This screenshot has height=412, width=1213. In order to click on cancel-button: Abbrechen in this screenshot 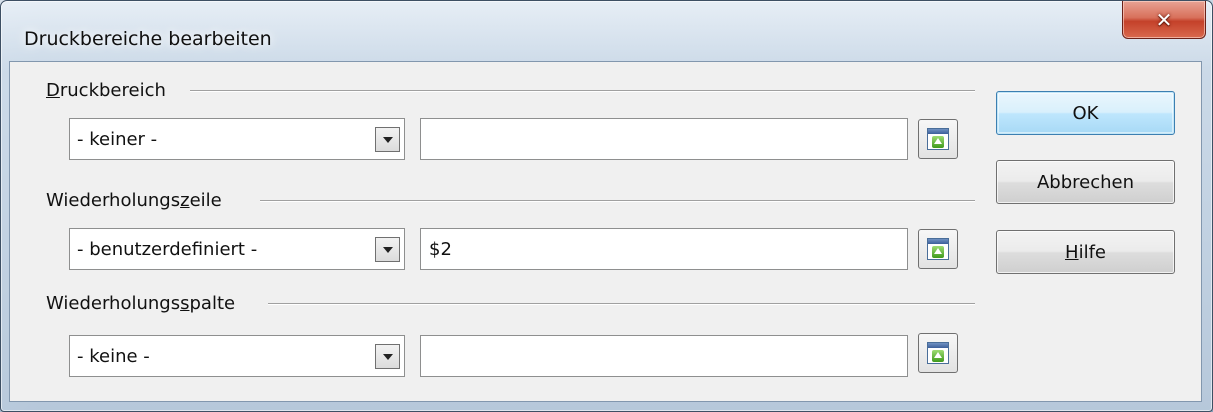, I will do `click(1085, 182)`.